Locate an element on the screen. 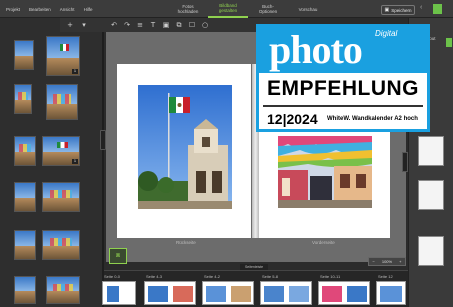 This screenshot has height=307, width=453. award-header: photo Digital is located at coordinates (343, 50).